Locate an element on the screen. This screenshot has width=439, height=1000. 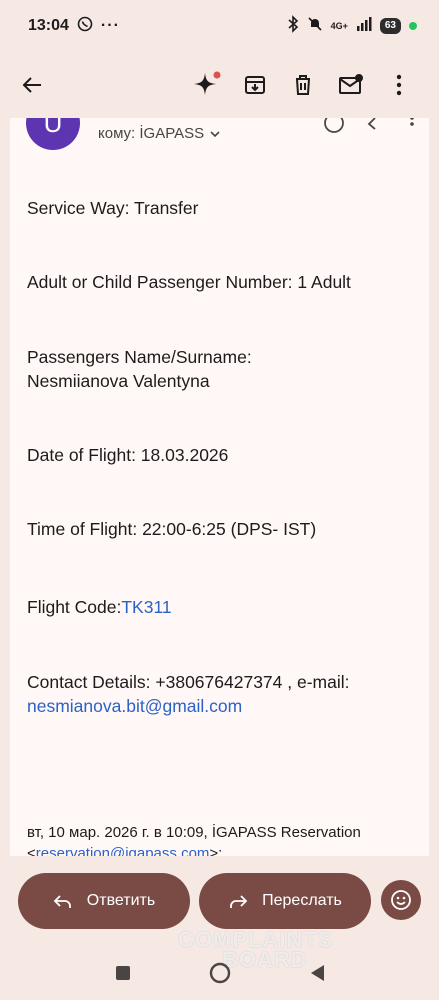
reply-icon is located at coordinates (377, 124).